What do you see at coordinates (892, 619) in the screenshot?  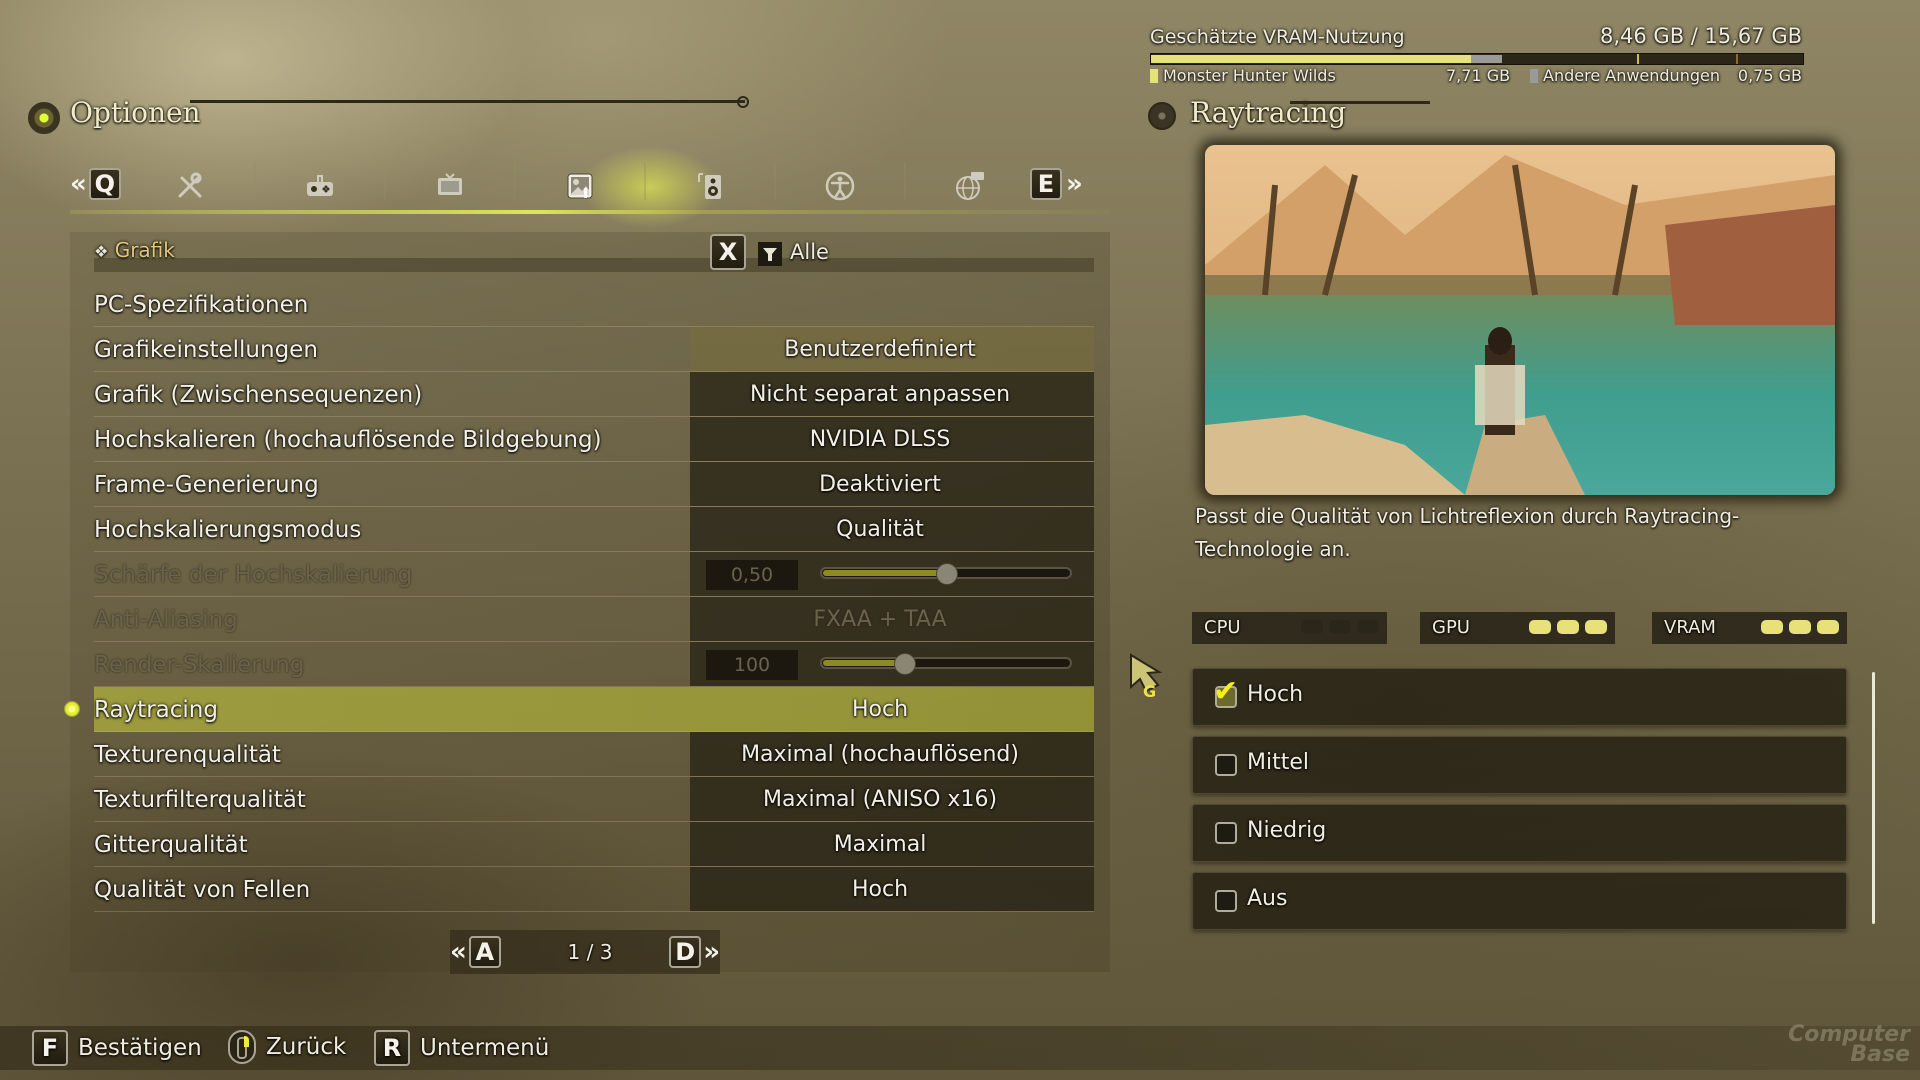 I see `setting-value-area: FXAA + TAA` at bounding box center [892, 619].